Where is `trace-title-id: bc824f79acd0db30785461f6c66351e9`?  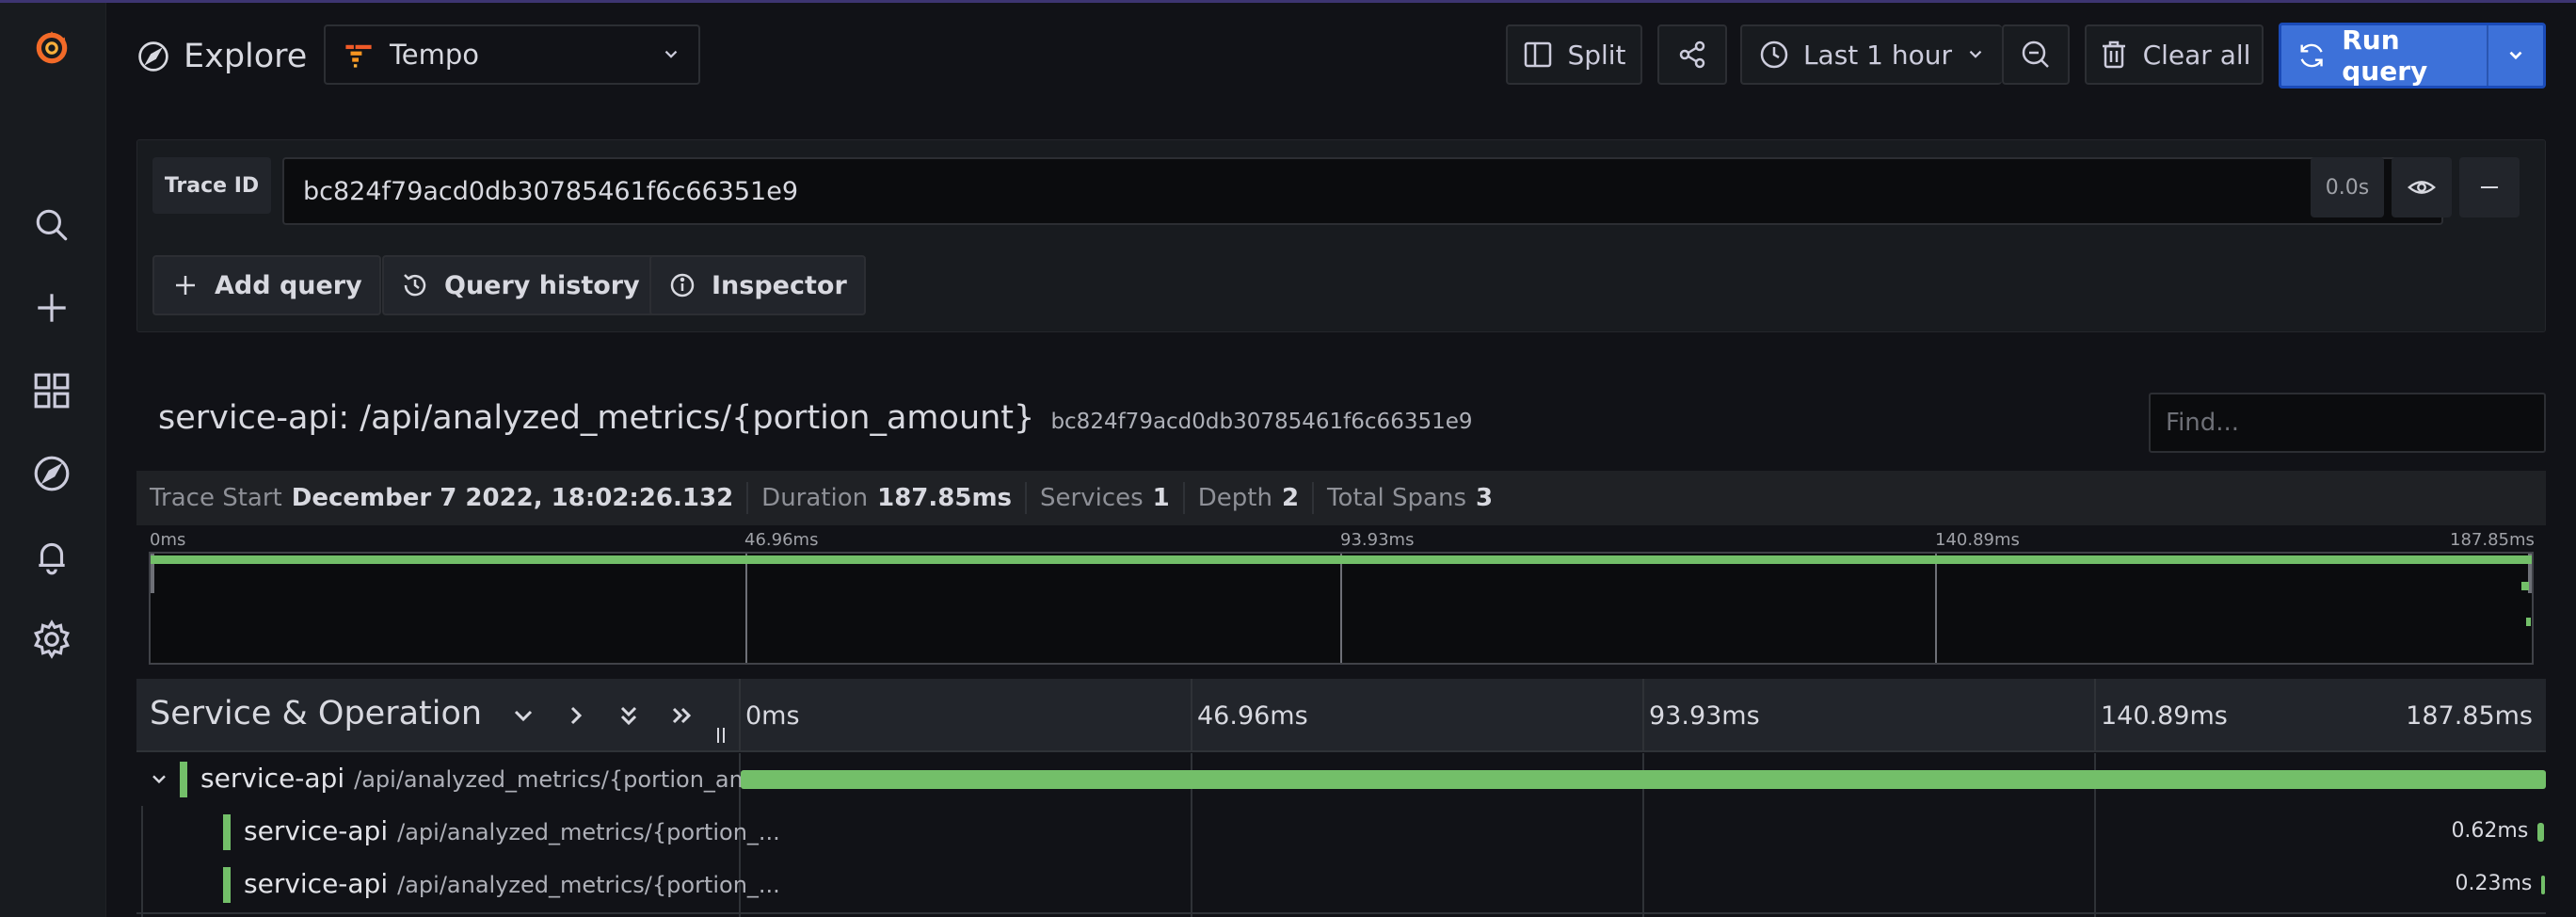 trace-title-id: bc824f79acd0db30785461f6c66351e9 is located at coordinates (1261, 422).